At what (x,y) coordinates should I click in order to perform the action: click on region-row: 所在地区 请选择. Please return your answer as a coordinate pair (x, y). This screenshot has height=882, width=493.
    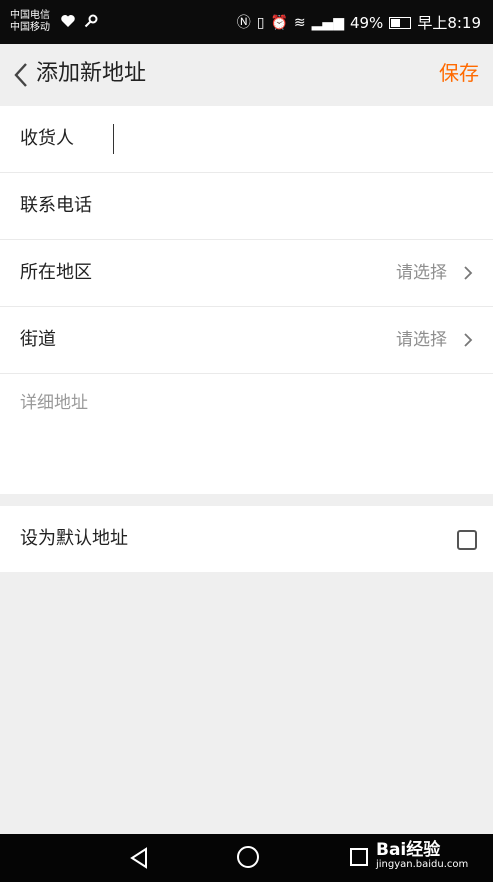
    Looking at the image, I should click on (246, 273).